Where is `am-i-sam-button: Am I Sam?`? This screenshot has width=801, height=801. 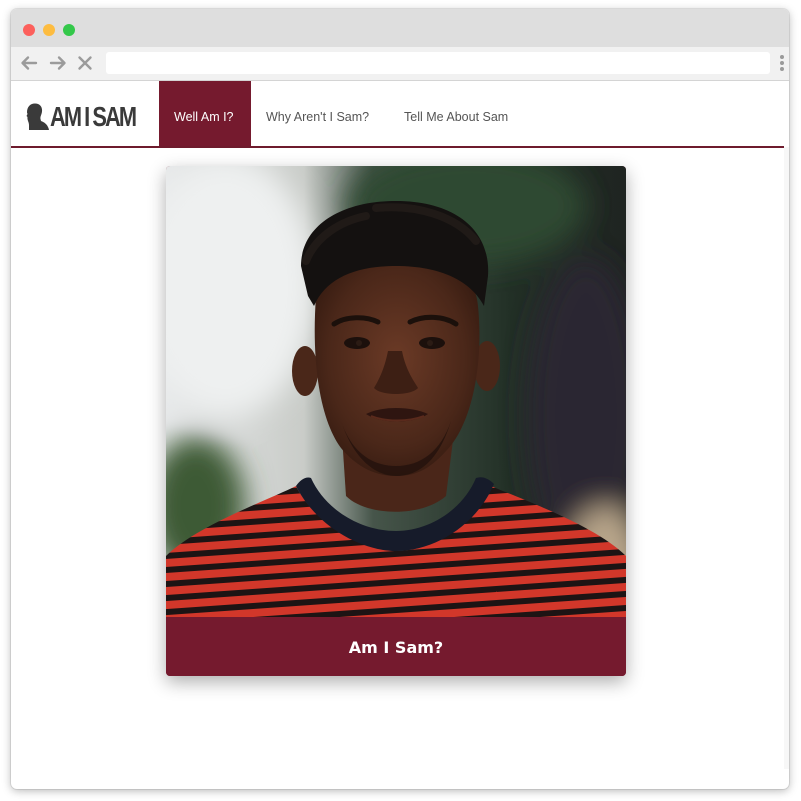 am-i-sam-button: Am I Sam? is located at coordinates (396, 646).